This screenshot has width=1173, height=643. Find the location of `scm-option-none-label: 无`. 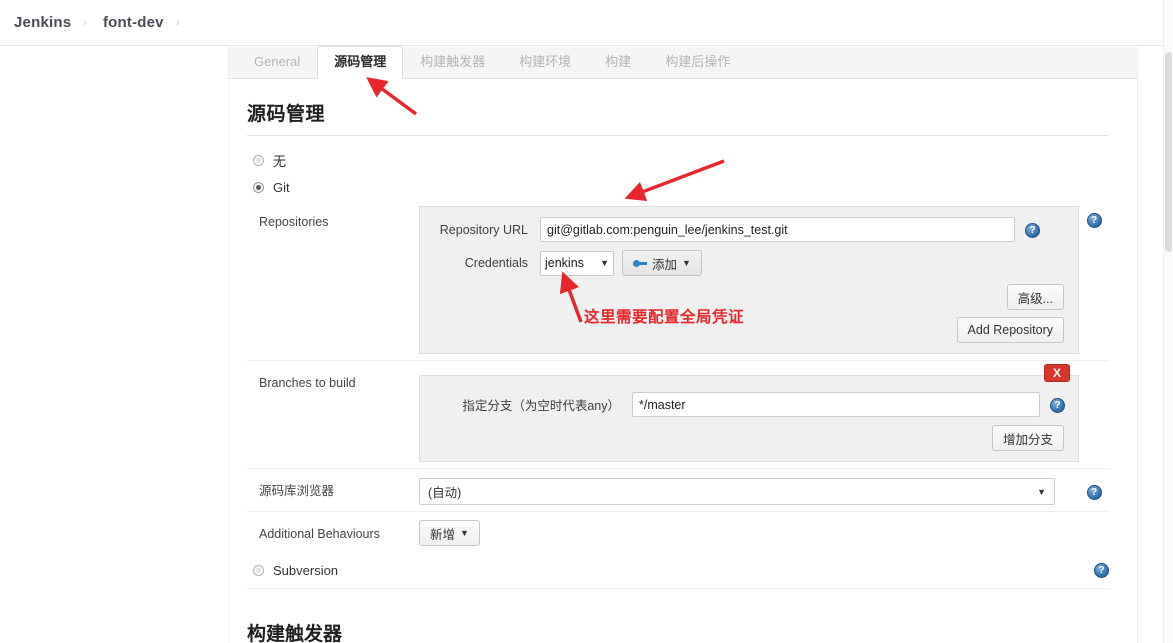

scm-option-none-label: 无 is located at coordinates (280, 161).